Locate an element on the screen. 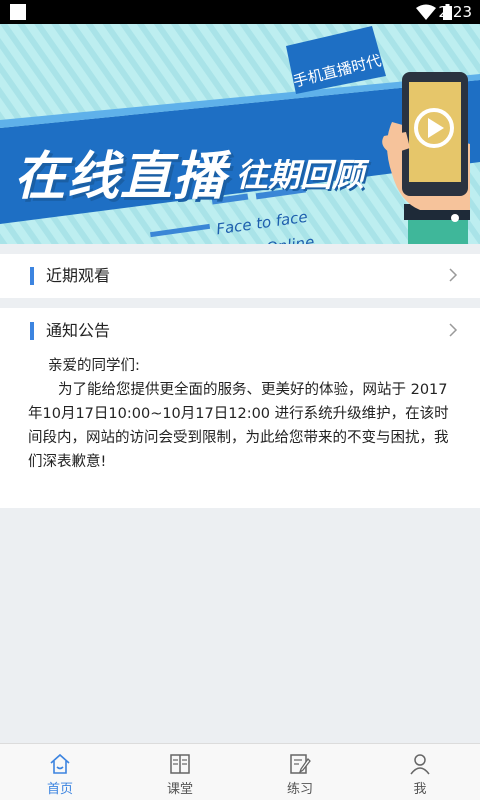  notice-title: 通知公告 is located at coordinates (78, 330).